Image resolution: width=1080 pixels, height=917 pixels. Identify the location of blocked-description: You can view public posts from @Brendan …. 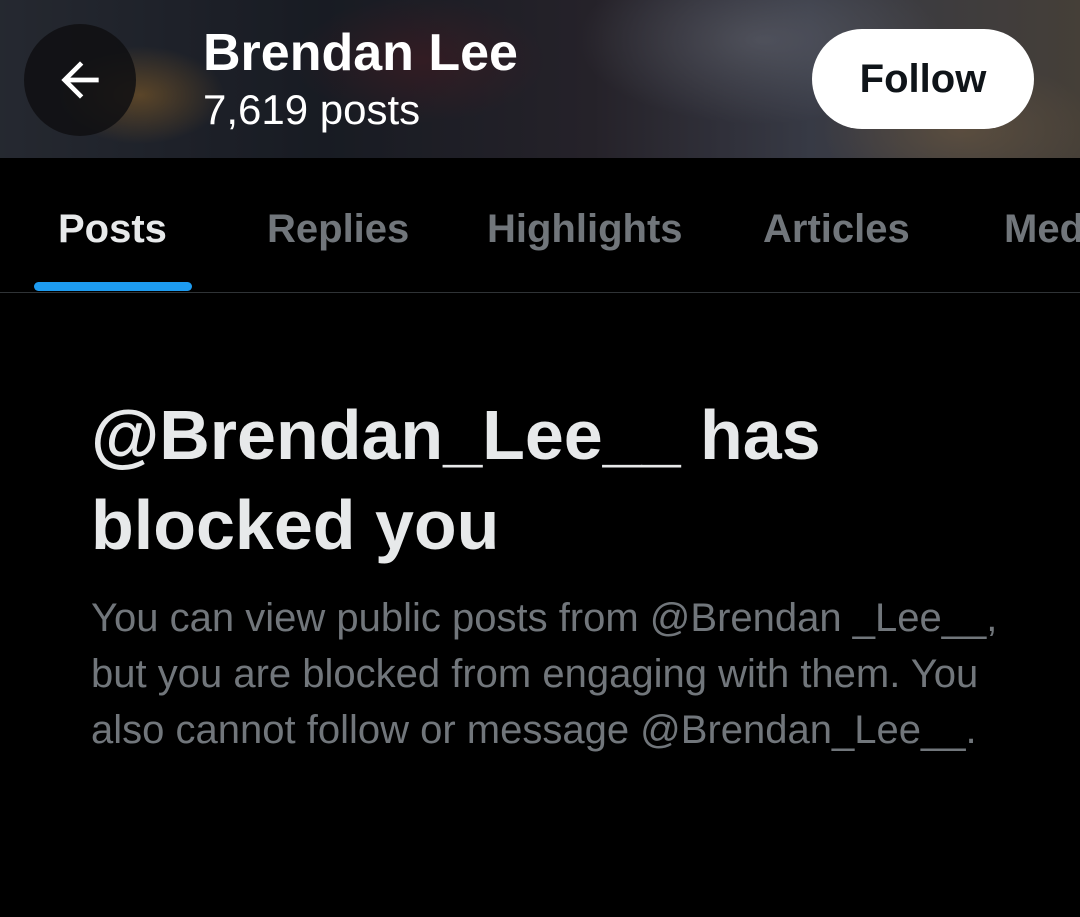
(544, 674).